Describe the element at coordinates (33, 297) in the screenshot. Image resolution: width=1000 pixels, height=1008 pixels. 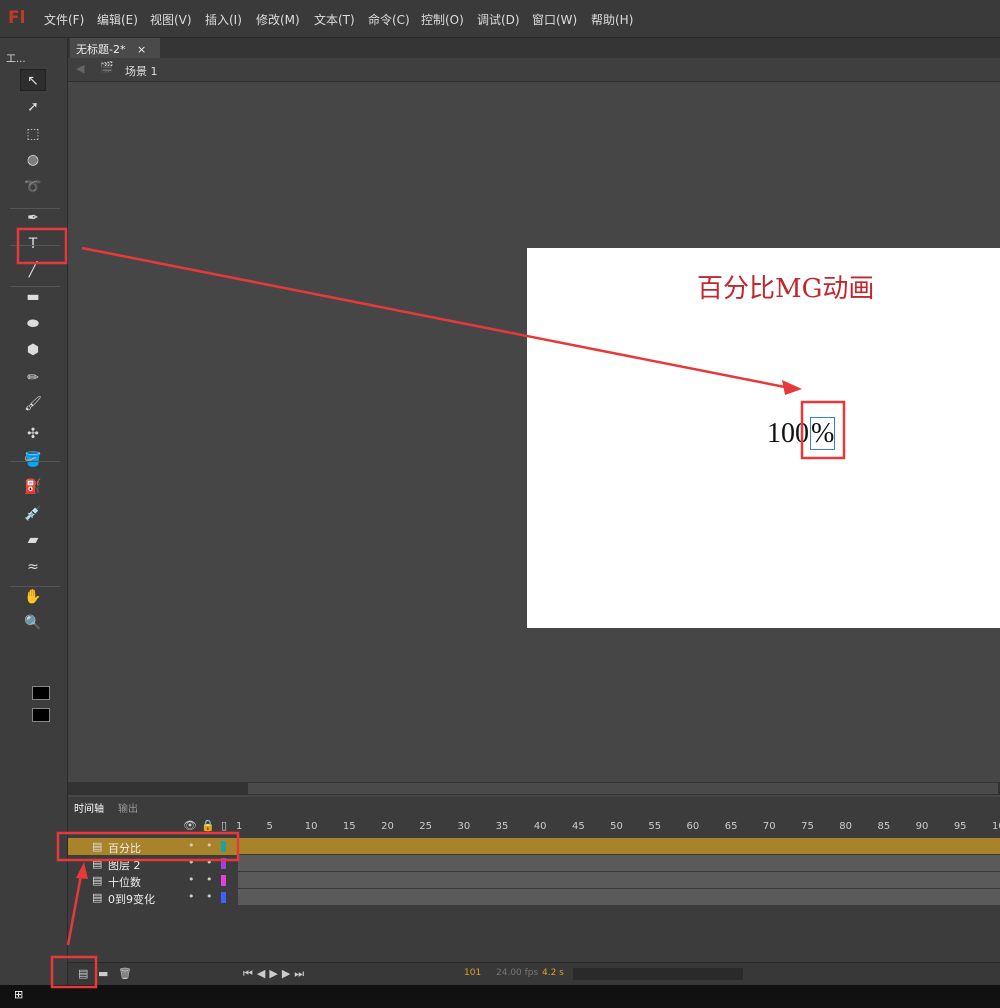
I see `rectangle-tool-icon: ▬` at that location.